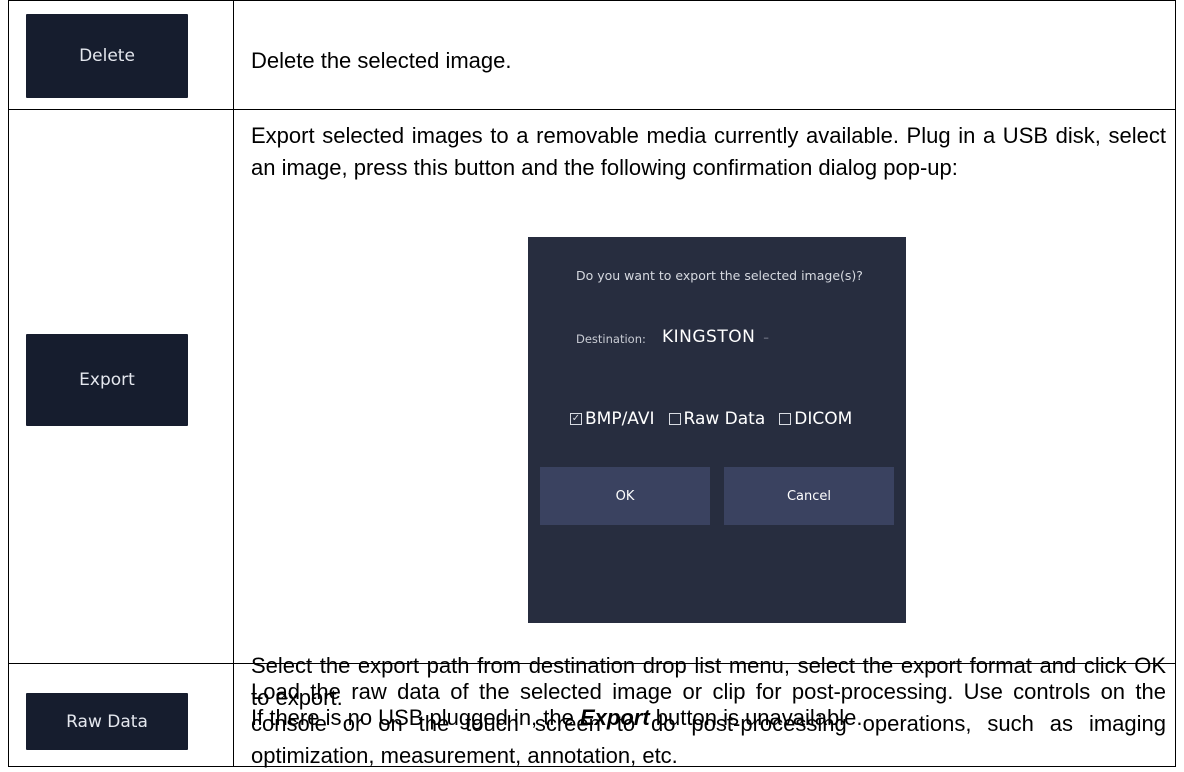  I want to click on cancel-button: Cancel, so click(809, 496).